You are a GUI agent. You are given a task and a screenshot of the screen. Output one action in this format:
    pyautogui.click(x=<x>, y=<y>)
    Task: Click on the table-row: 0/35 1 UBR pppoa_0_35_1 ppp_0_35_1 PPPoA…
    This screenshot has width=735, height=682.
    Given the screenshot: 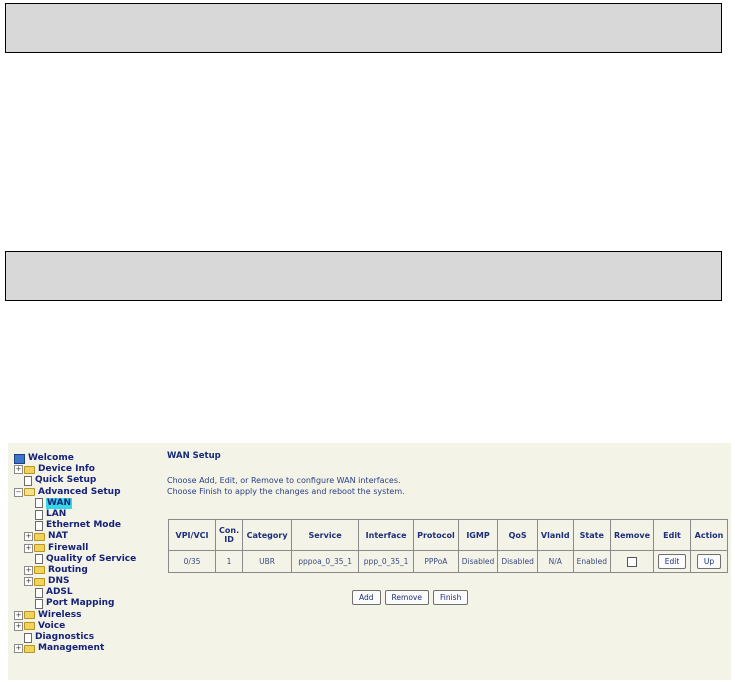 What is the action you would take?
    pyautogui.click(x=448, y=561)
    